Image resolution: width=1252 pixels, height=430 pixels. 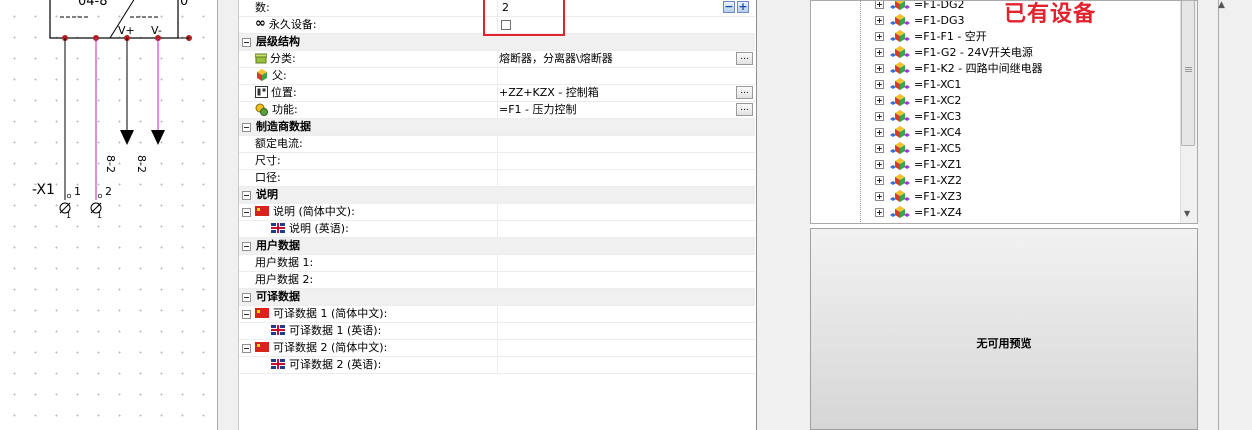 What do you see at coordinates (729, 7) in the screenshot?
I see `decrement-button: −` at bounding box center [729, 7].